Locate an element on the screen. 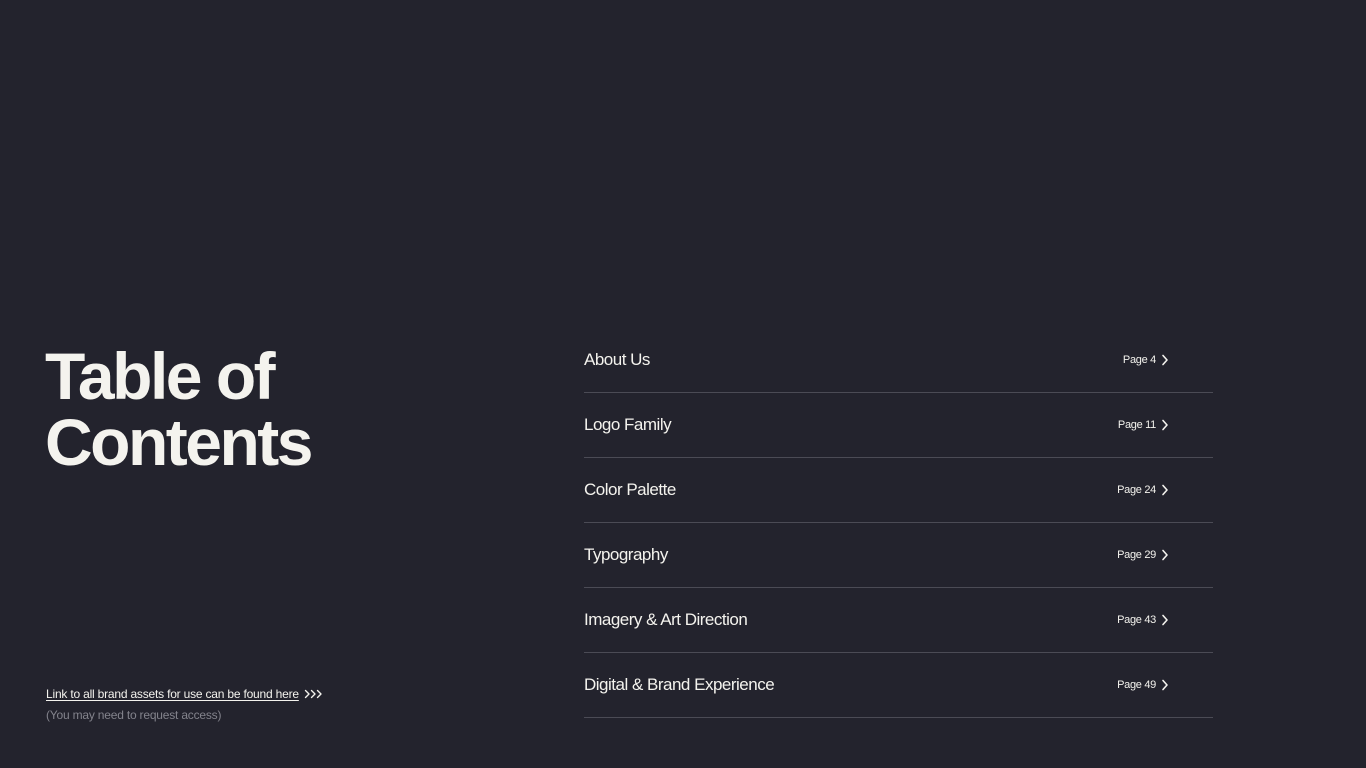 This screenshot has height=768, width=1366. toc-item-color-palette: Color Palette Page 24 is located at coordinates (898, 490).